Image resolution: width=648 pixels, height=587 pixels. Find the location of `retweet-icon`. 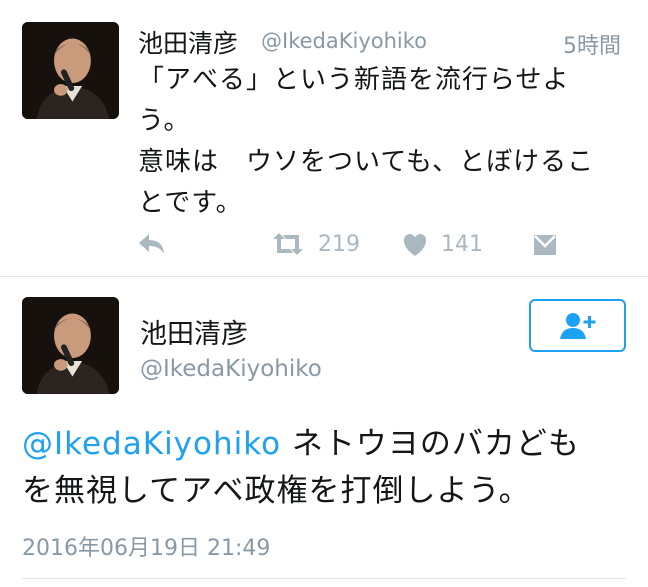

retweet-icon is located at coordinates (288, 244).